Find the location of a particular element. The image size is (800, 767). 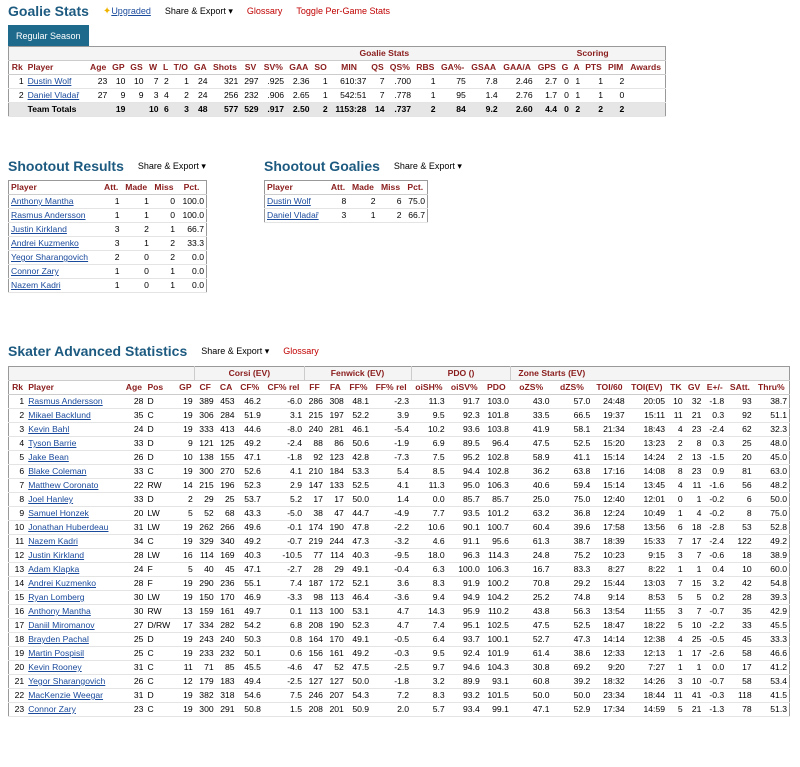

col-header: TOI(EV) is located at coordinates (647, 387).